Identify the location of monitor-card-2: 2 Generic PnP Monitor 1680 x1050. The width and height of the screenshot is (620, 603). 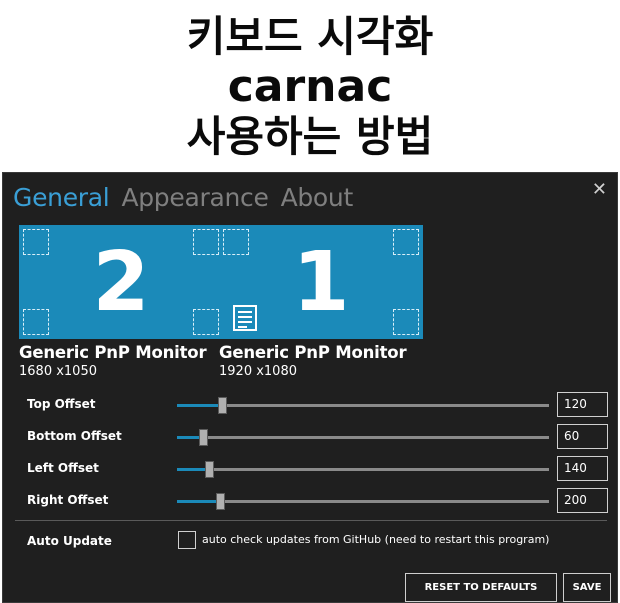
(121, 302).